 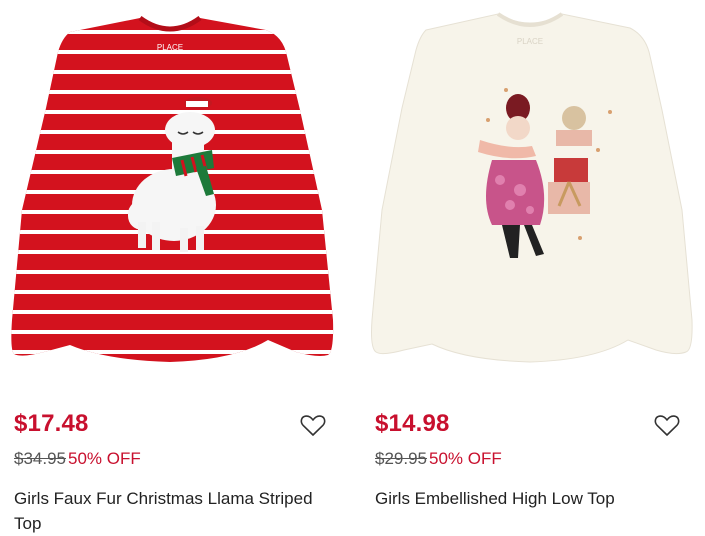 What do you see at coordinates (537, 430) in the screenshot?
I see `price-row: $14.98` at bounding box center [537, 430].